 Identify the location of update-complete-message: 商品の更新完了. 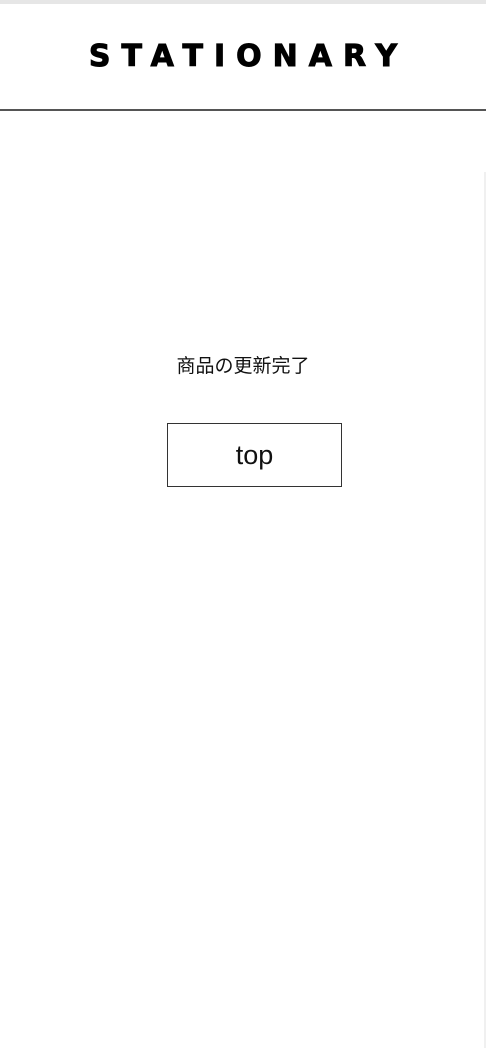
(243, 366).